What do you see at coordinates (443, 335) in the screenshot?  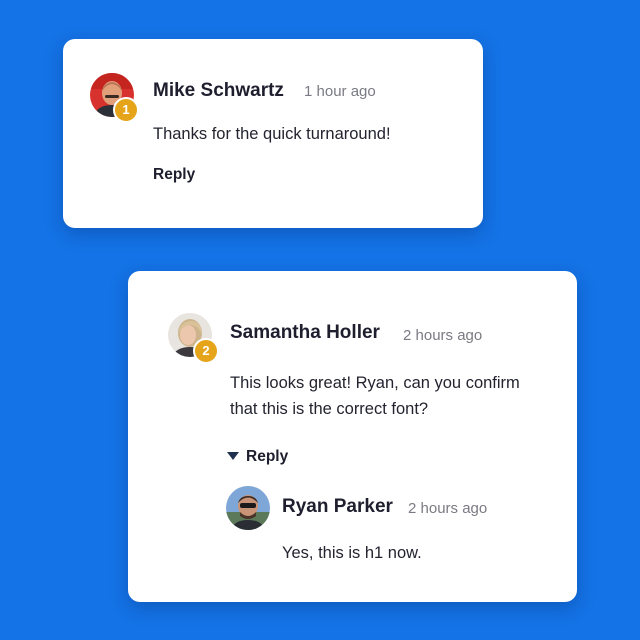 I see `comment-timestamp: 2 hours ago` at bounding box center [443, 335].